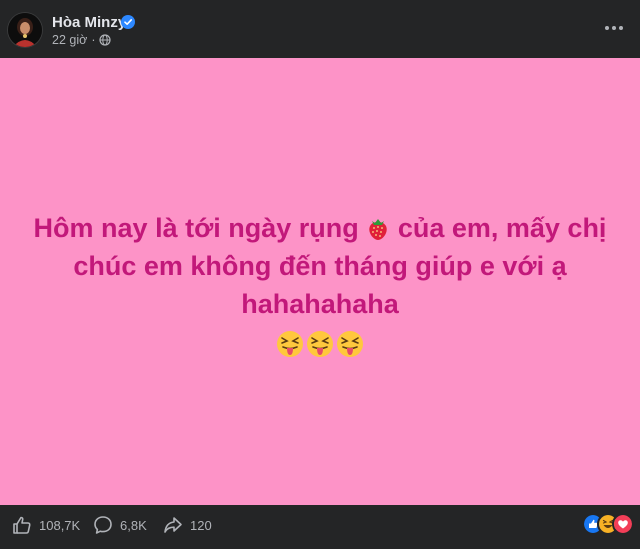 This screenshot has width=640, height=549. What do you see at coordinates (320, 527) in the screenshot?
I see `post-actions: 108,7K 6,8K 120` at bounding box center [320, 527].